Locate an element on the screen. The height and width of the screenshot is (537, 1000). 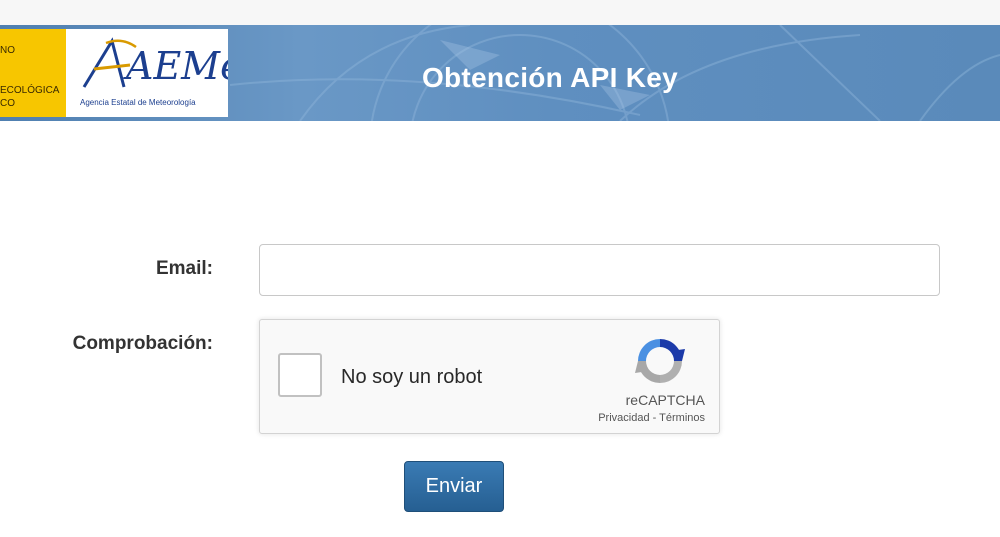
page-title: Obtención API Key is located at coordinates (550, 77).